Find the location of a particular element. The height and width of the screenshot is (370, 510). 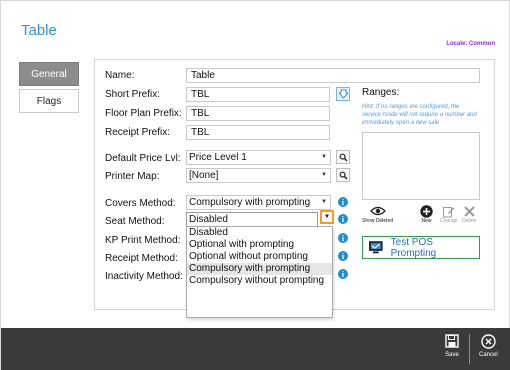

receipt-prefix-field: TBL is located at coordinates (258, 132).